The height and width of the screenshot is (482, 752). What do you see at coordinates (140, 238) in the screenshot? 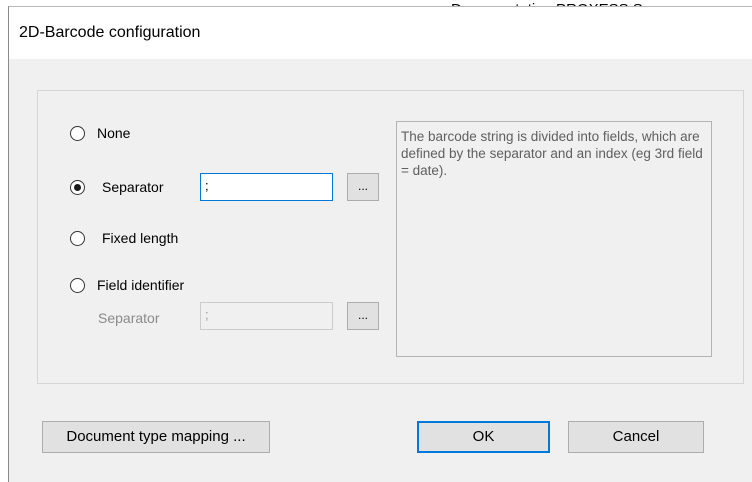
I see `radio-fixed-length-label: Fixed length` at bounding box center [140, 238].